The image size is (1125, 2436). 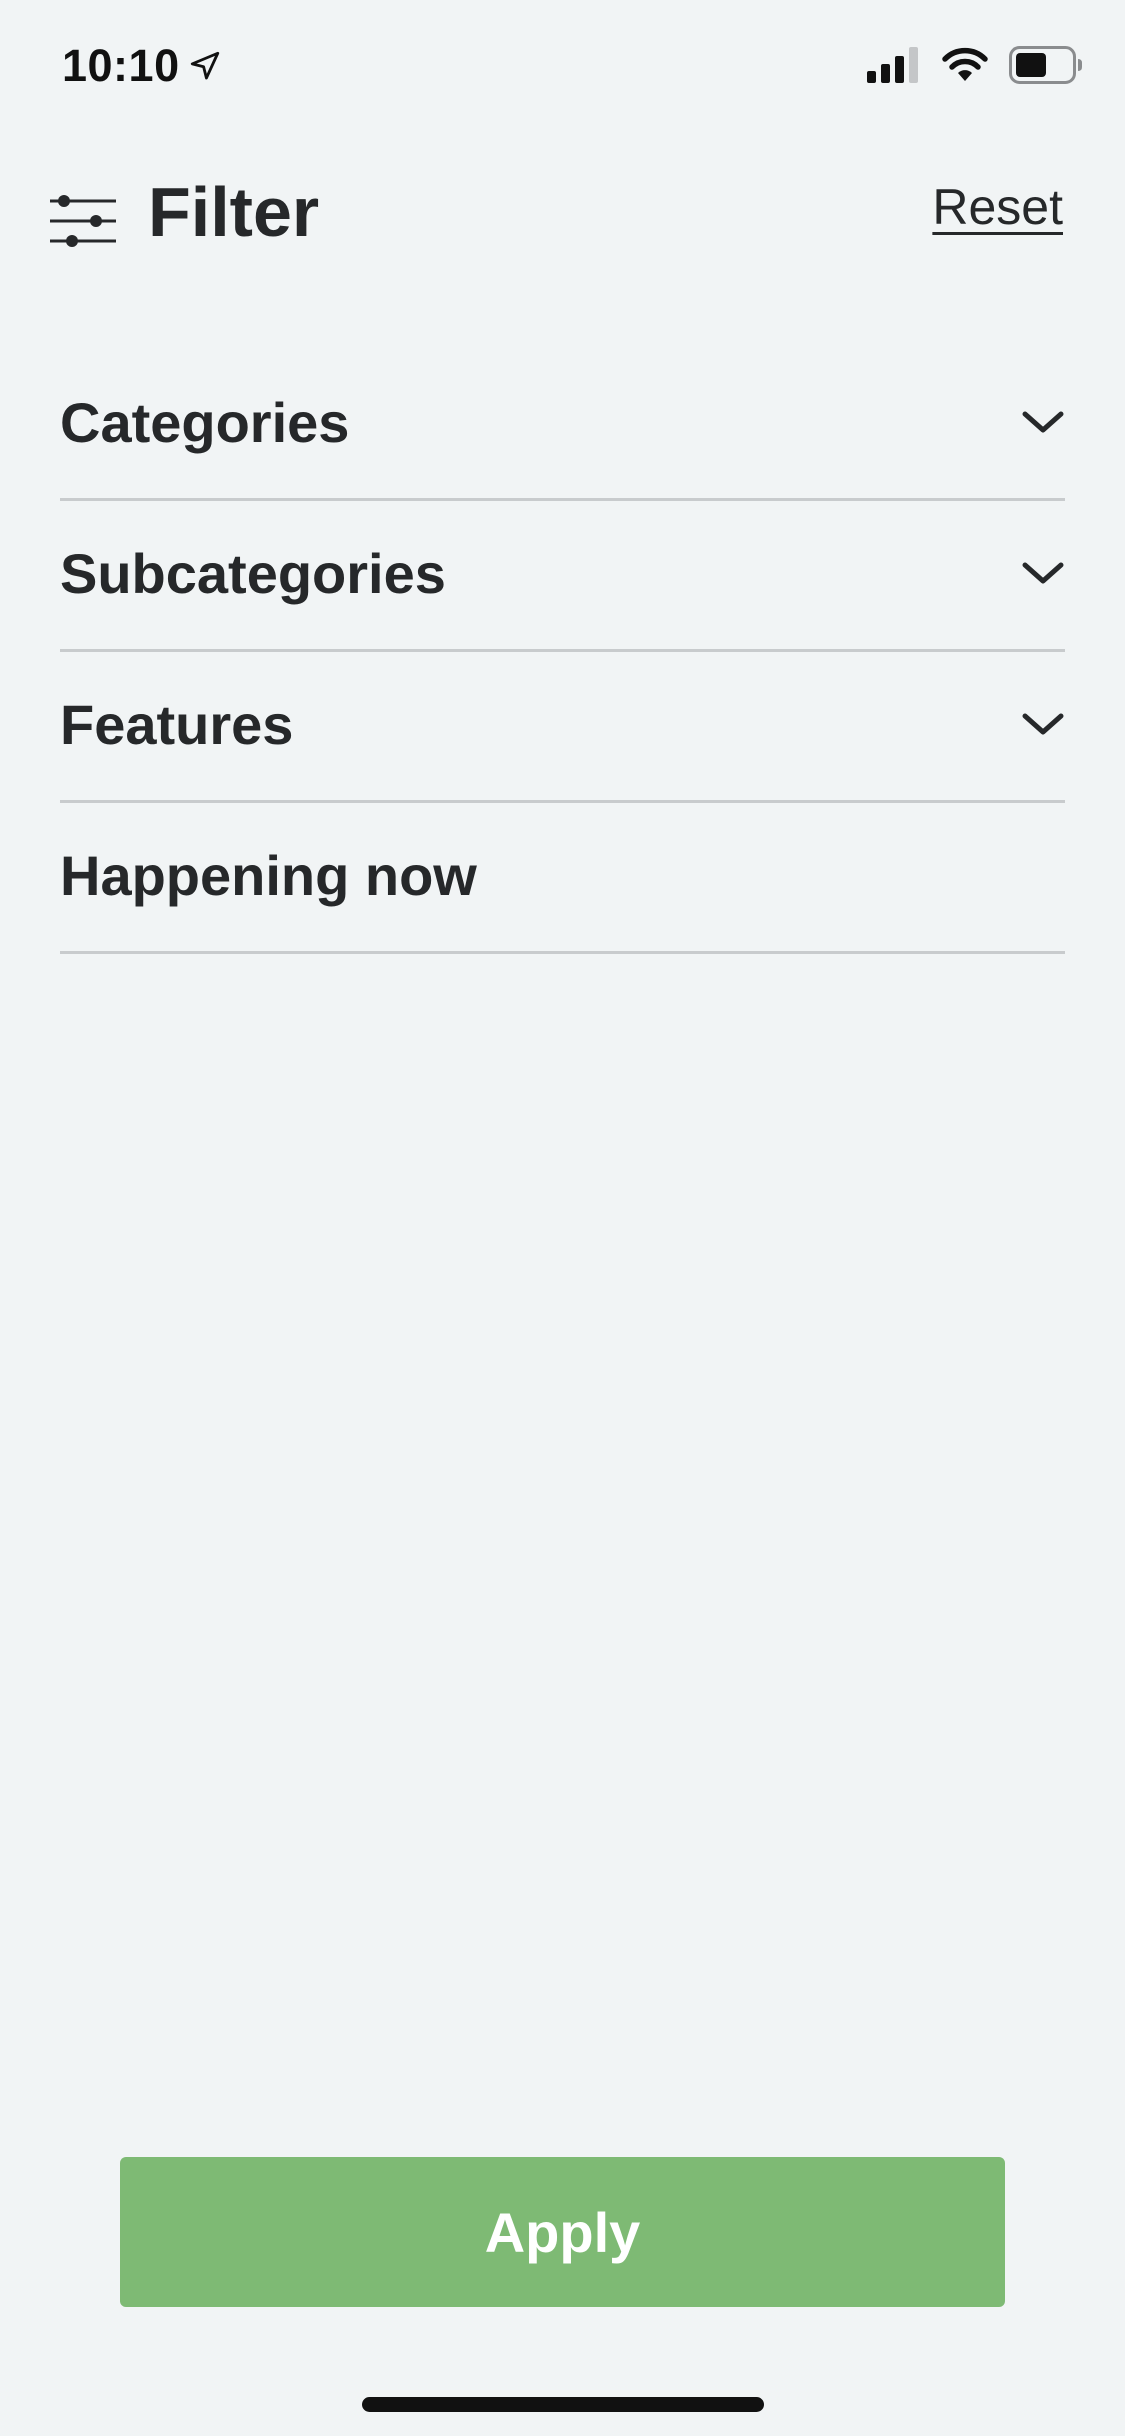 I want to click on battery-icon, so click(x=1045, y=65).